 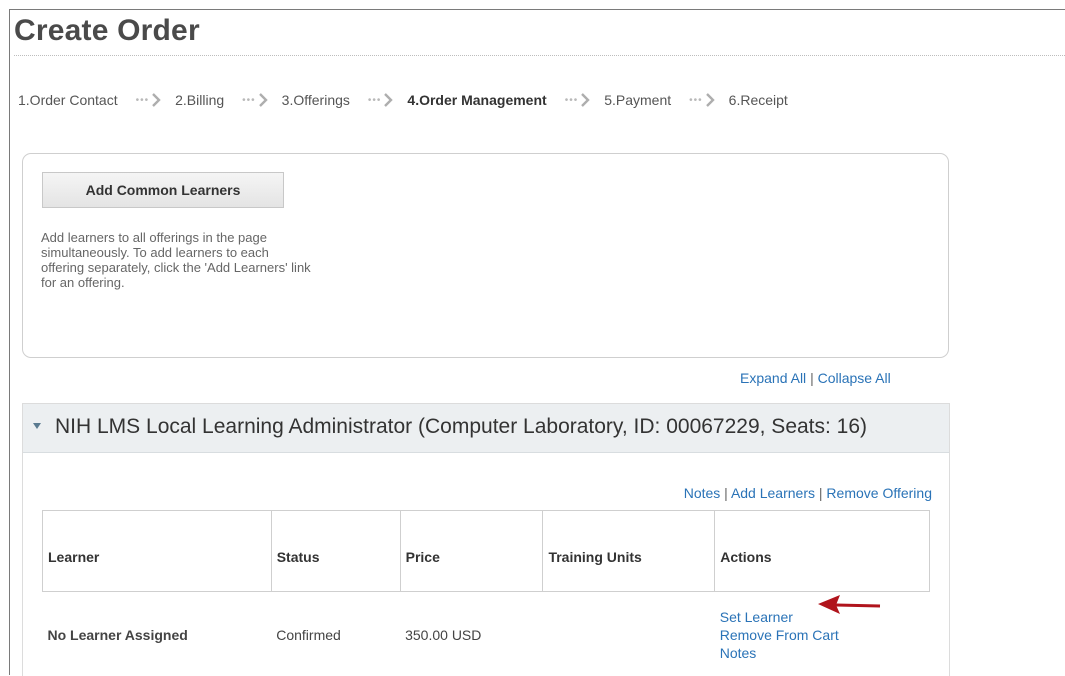 What do you see at coordinates (638, 100) in the screenshot?
I see `step-payment: 5.Payment` at bounding box center [638, 100].